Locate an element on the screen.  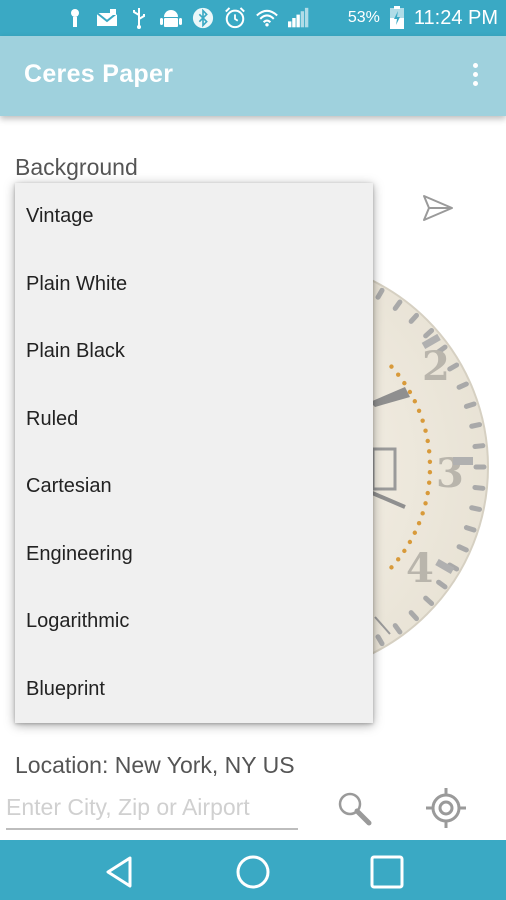
background-label: Background is located at coordinates (76, 167).